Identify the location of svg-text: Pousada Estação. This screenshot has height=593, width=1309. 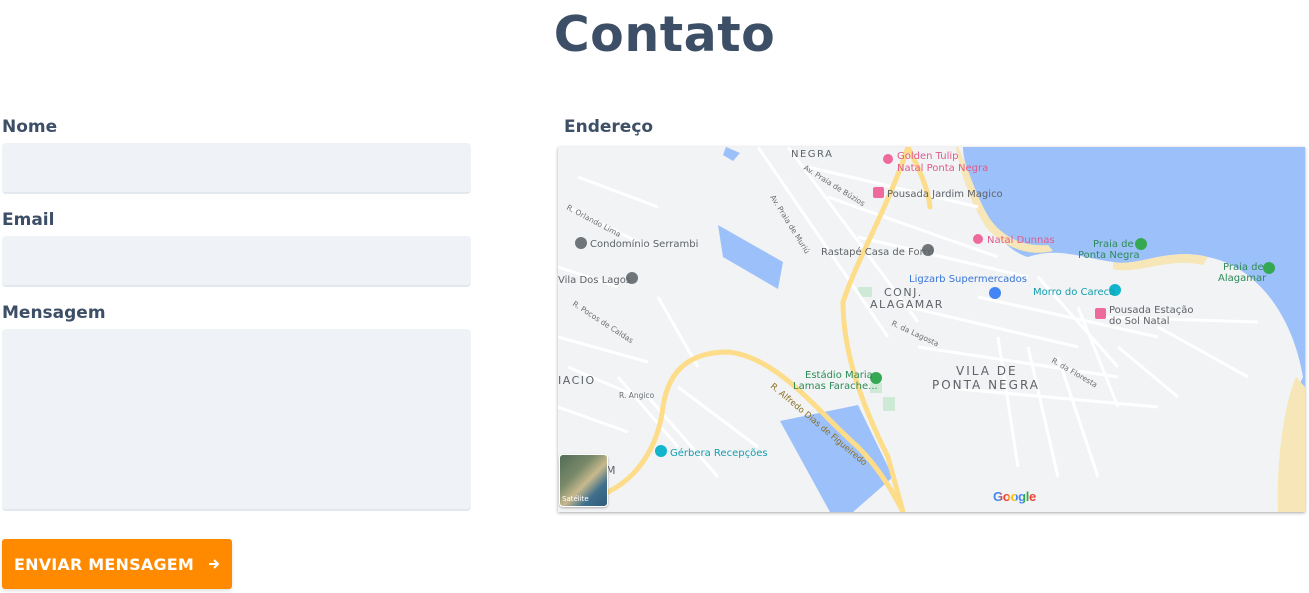
(1151, 310).